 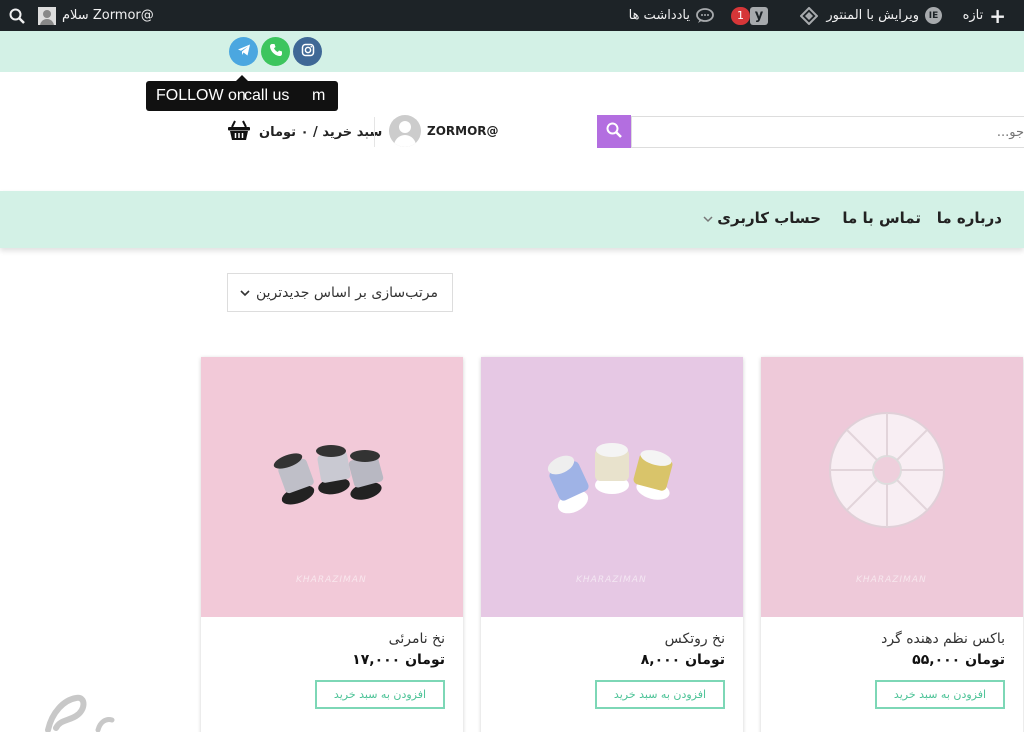 What do you see at coordinates (201, 95) in the screenshot?
I see `tooltip-text-follow: FOLLOW on` at bounding box center [201, 95].